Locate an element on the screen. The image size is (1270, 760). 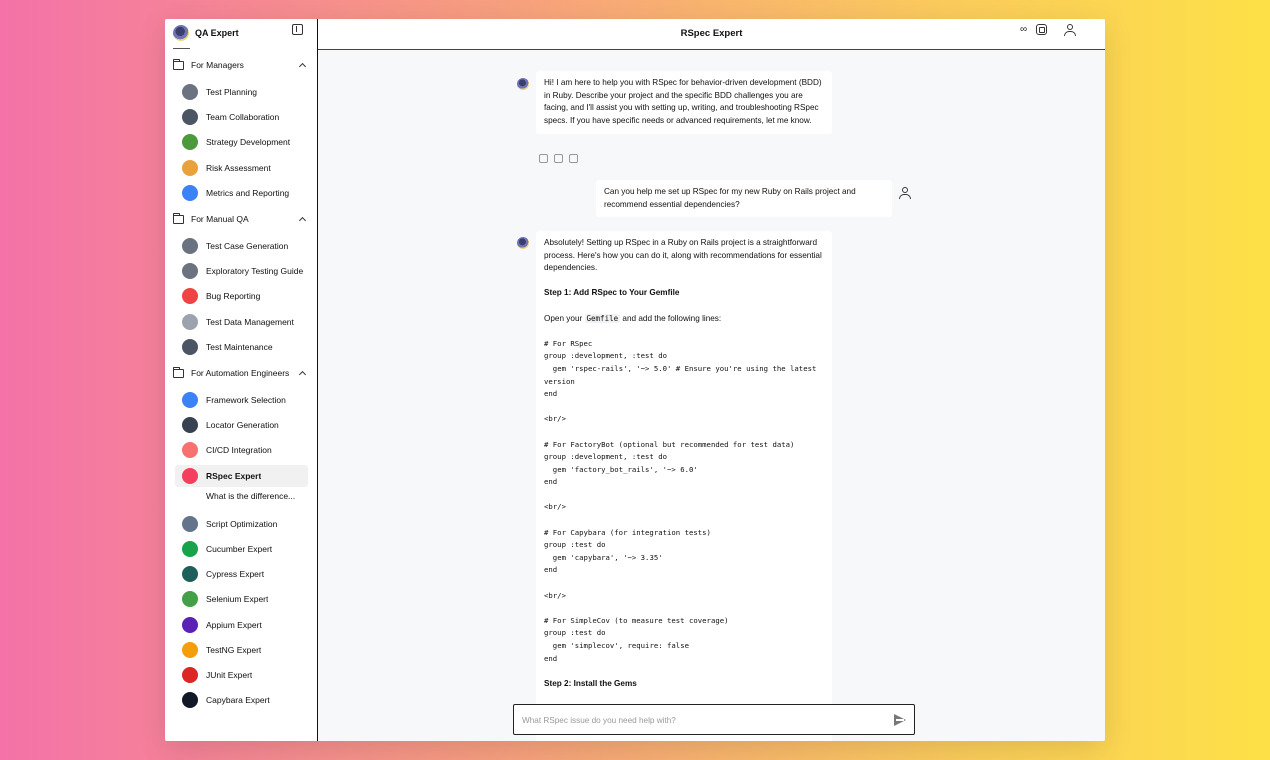
sidebar-item: Cypress Expert is located at coordinates (241, 574).